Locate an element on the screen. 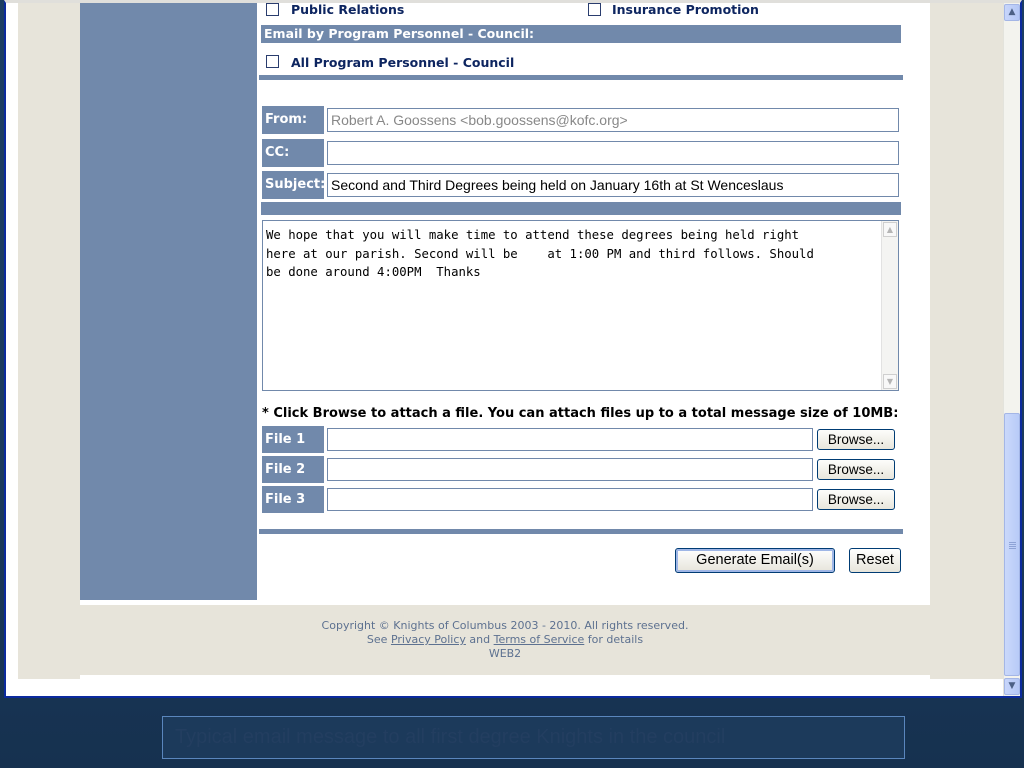 This screenshot has width=1024, height=768. terms-of-service-link: Terms of Service is located at coordinates (539, 639).